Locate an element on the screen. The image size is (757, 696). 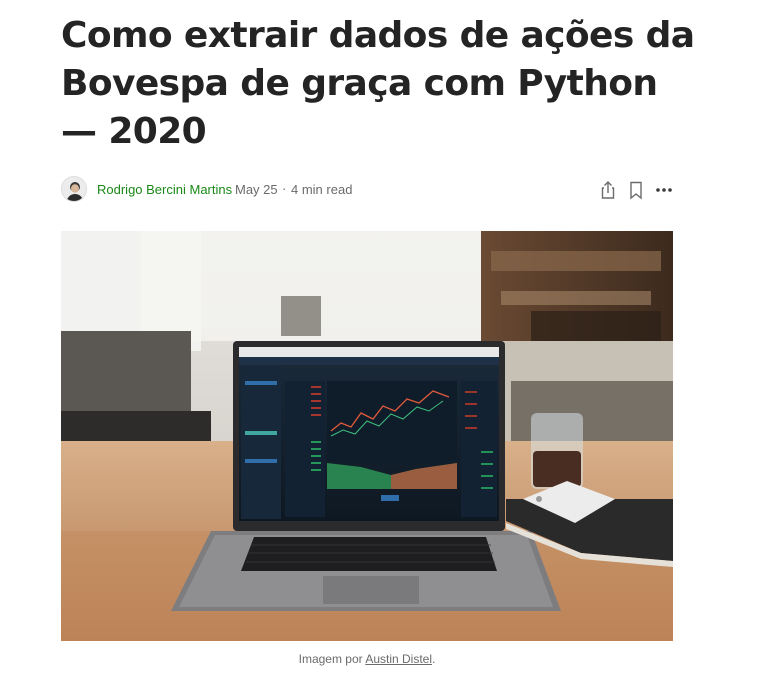
image-caption: Imagem por Austin Distel. is located at coordinates (367, 659).